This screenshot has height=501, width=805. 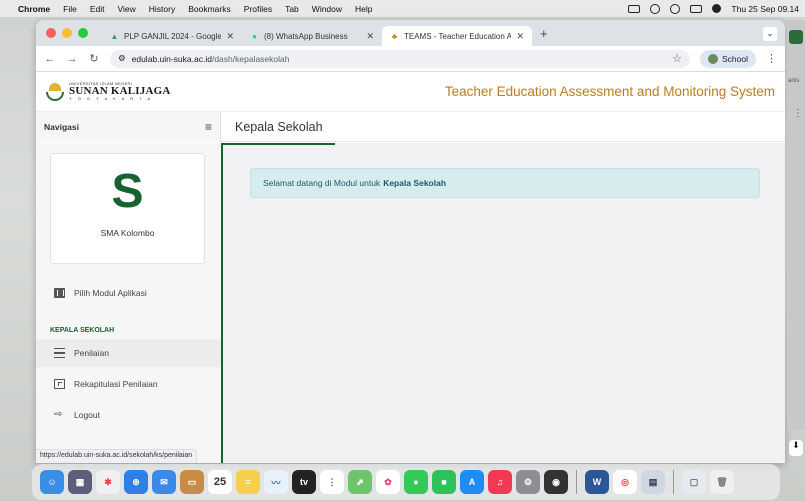 I want to click on new-tab-icon: +, so click(x=544, y=33).